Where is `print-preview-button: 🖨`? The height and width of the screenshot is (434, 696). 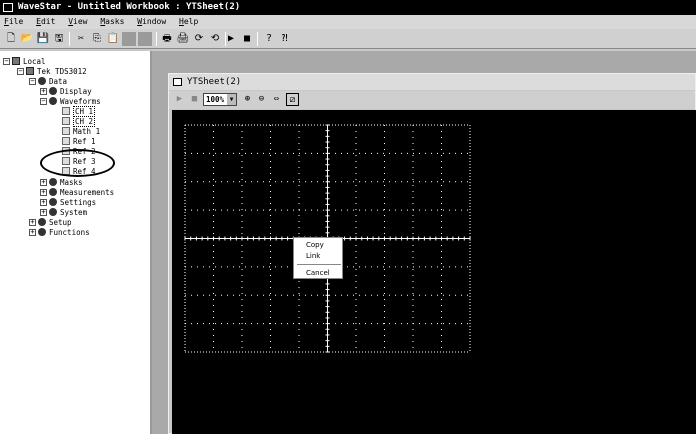
print-preview-button: 🖨 is located at coordinates (183, 39).